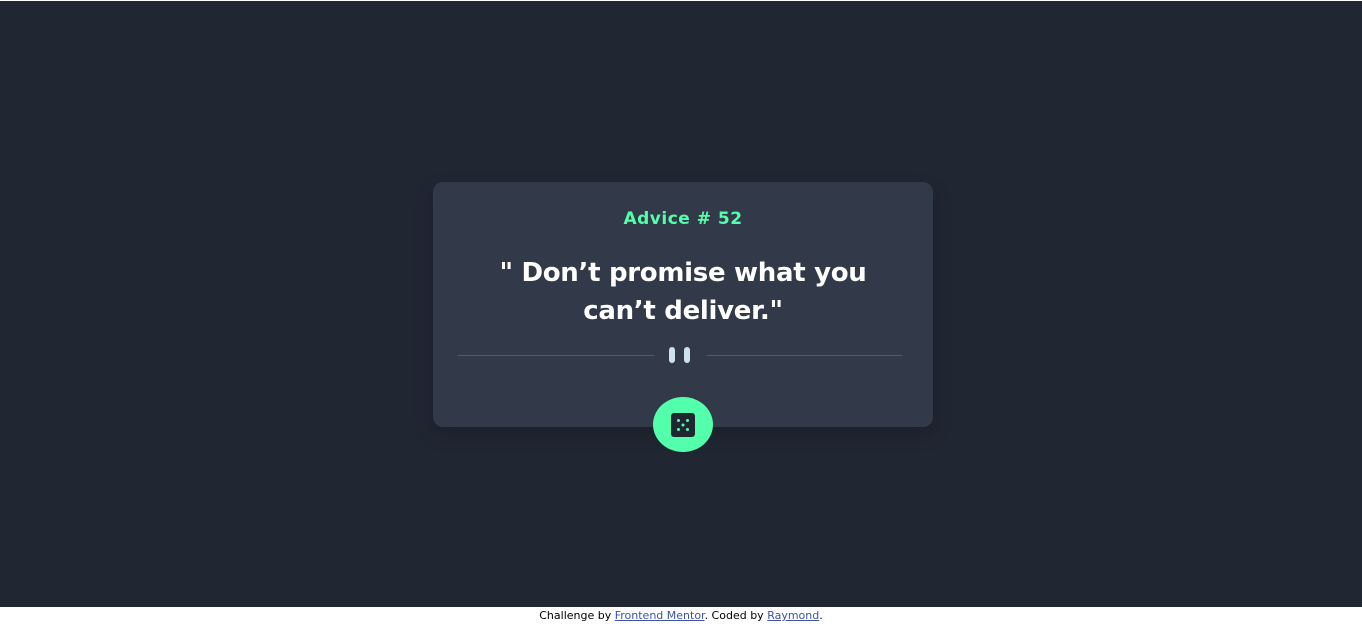  I want to click on divider-right, so click(804, 355).